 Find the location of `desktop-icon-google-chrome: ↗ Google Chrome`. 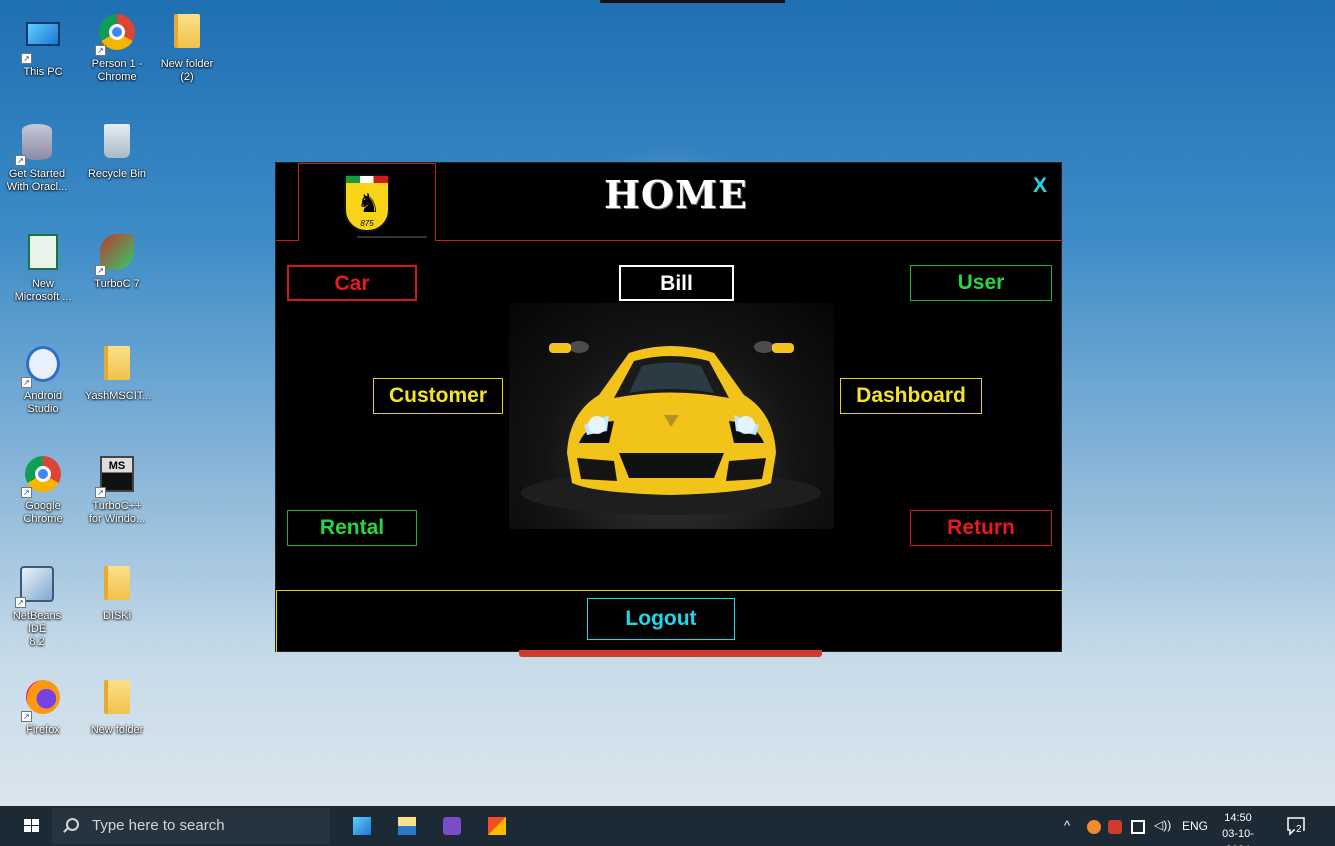

desktop-icon-google-chrome: ↗ Google Chrome is located at coordinates (43, 491).